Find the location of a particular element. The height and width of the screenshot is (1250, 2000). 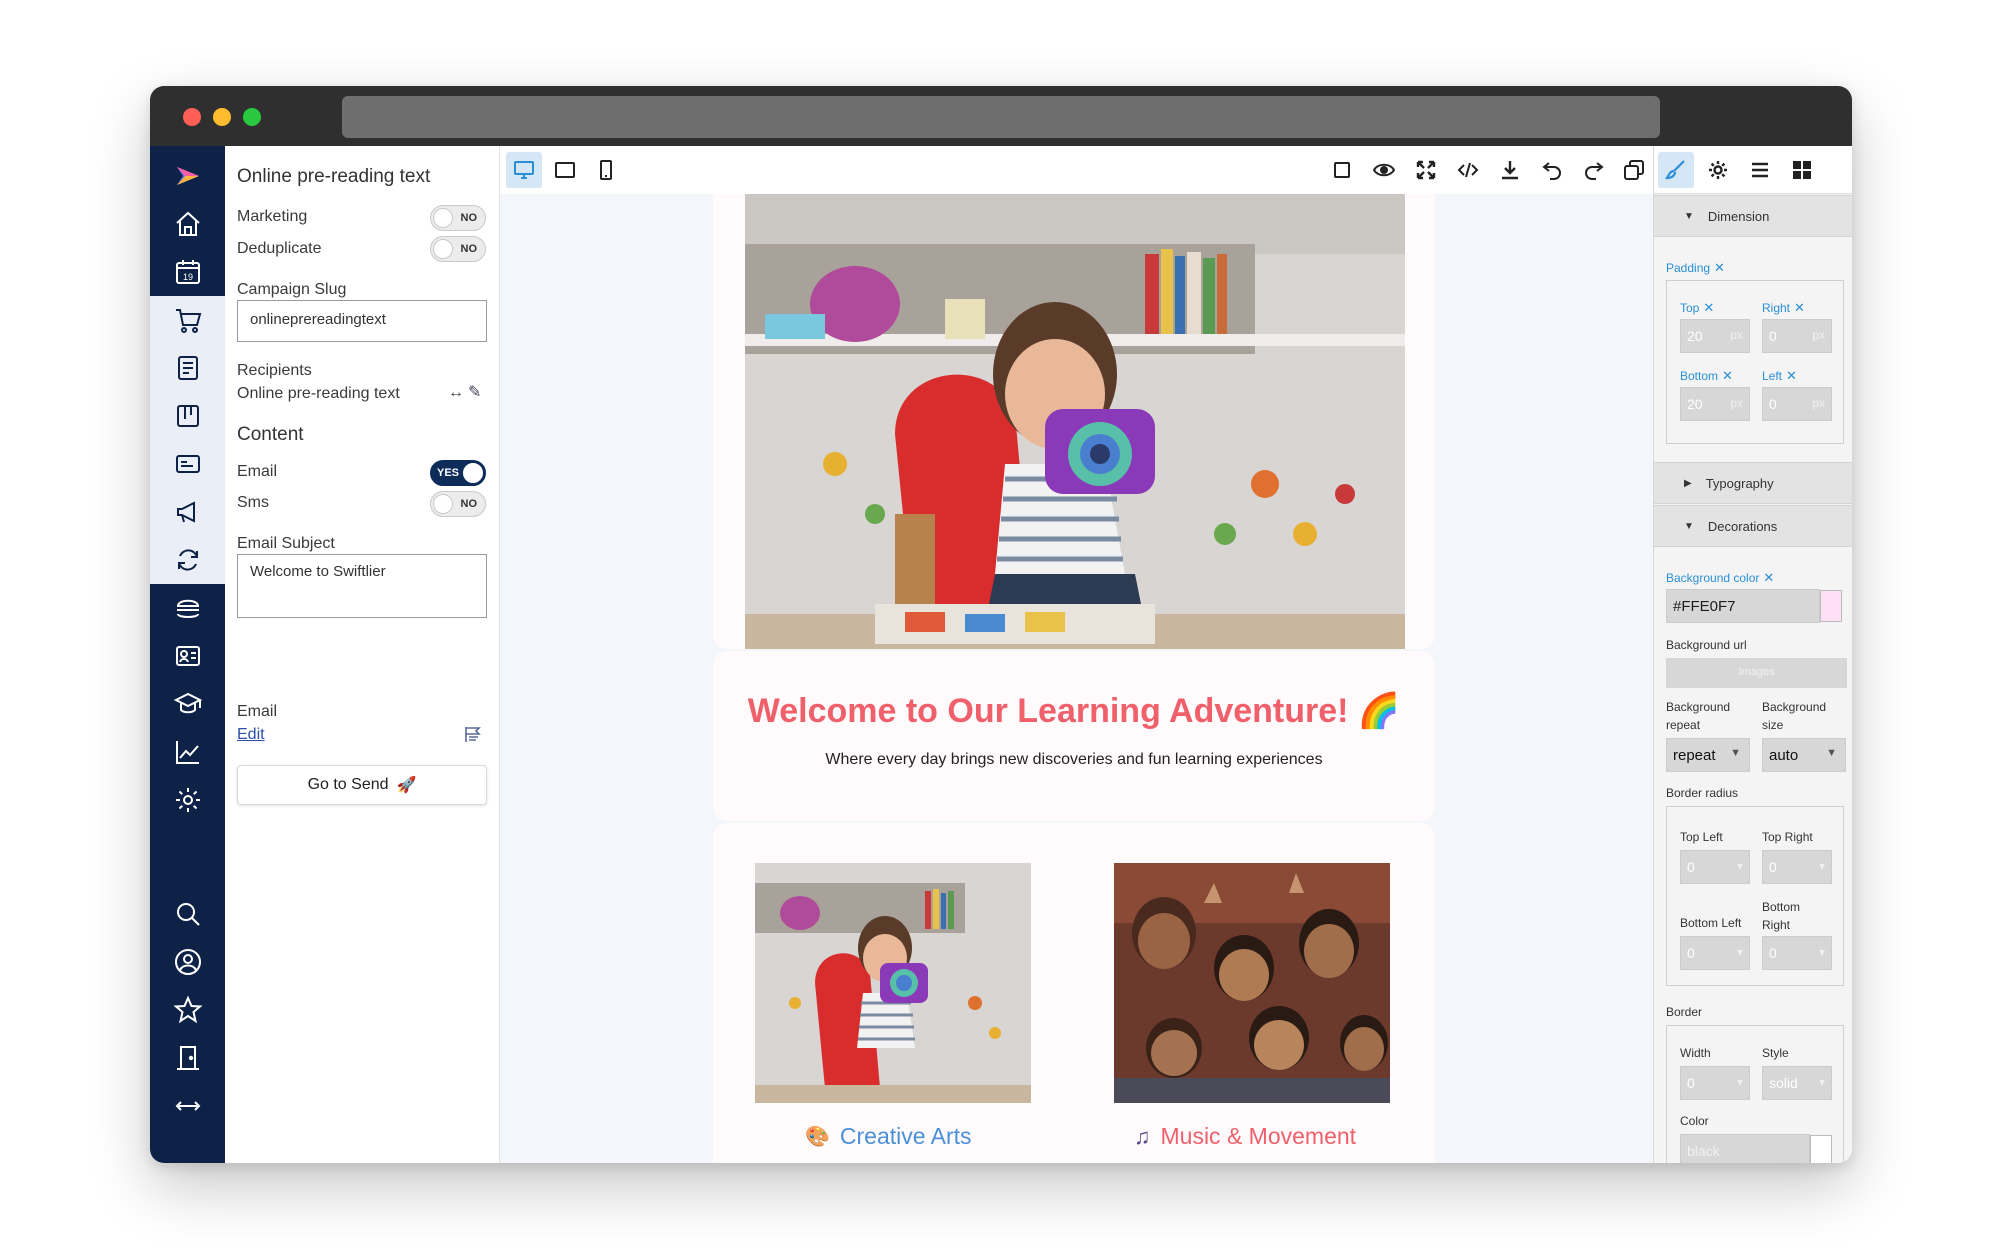

radius-bottom-right-input: 0 ▾ is located at coordinates (1797, 953).